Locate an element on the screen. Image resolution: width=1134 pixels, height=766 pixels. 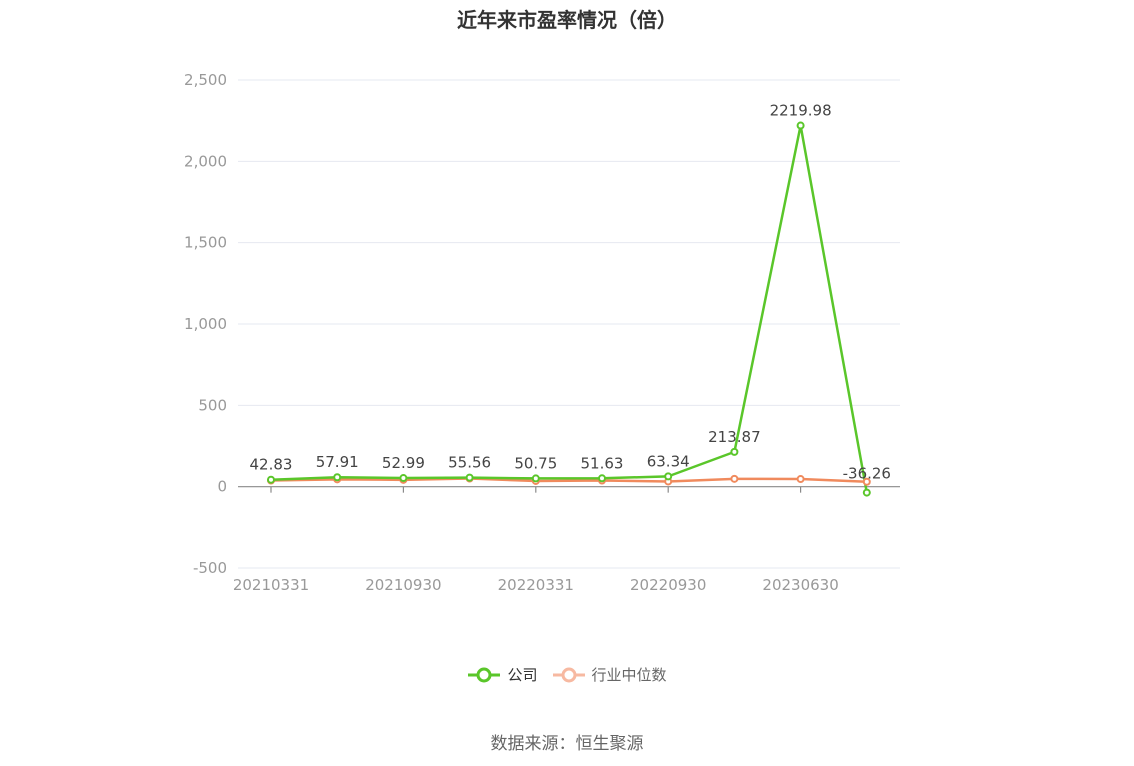
x-axis-tick-labels: 20210331 20210930 20220331 20220930 20230630 is located at coordinates (536, 585).